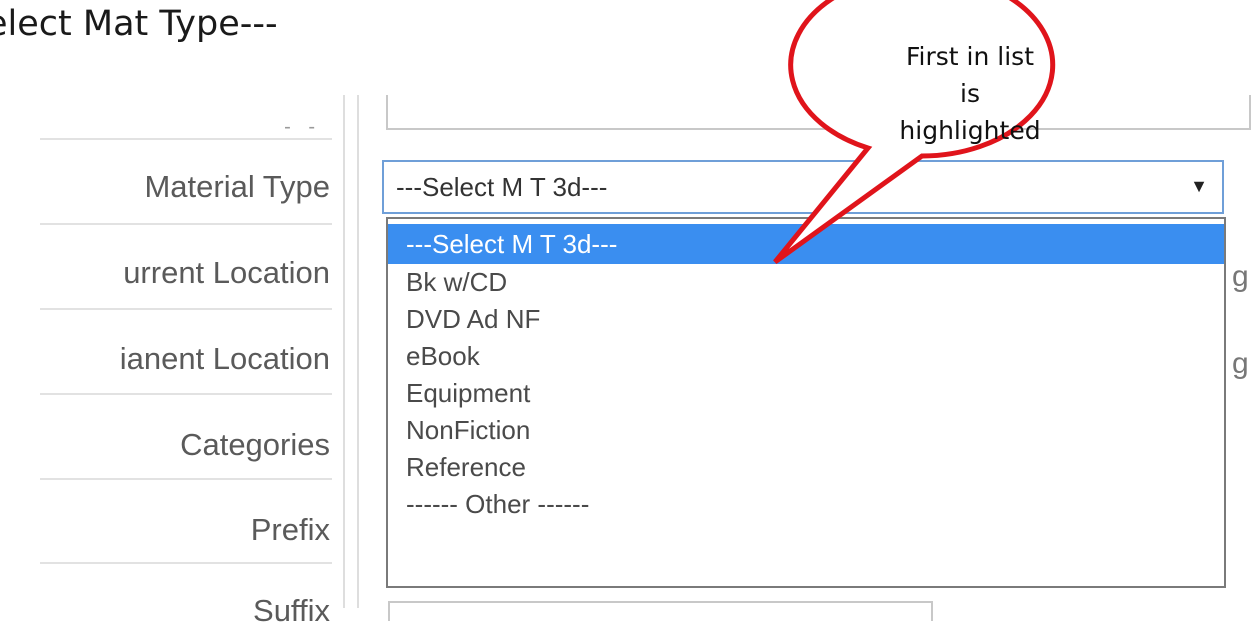 This screenshot has width=1251, height=629. What do you see at coordinates (502, 186) in the screenshot?
I see `select-current-value: ---Select M T 3d---` at bounding box center [502, 186].